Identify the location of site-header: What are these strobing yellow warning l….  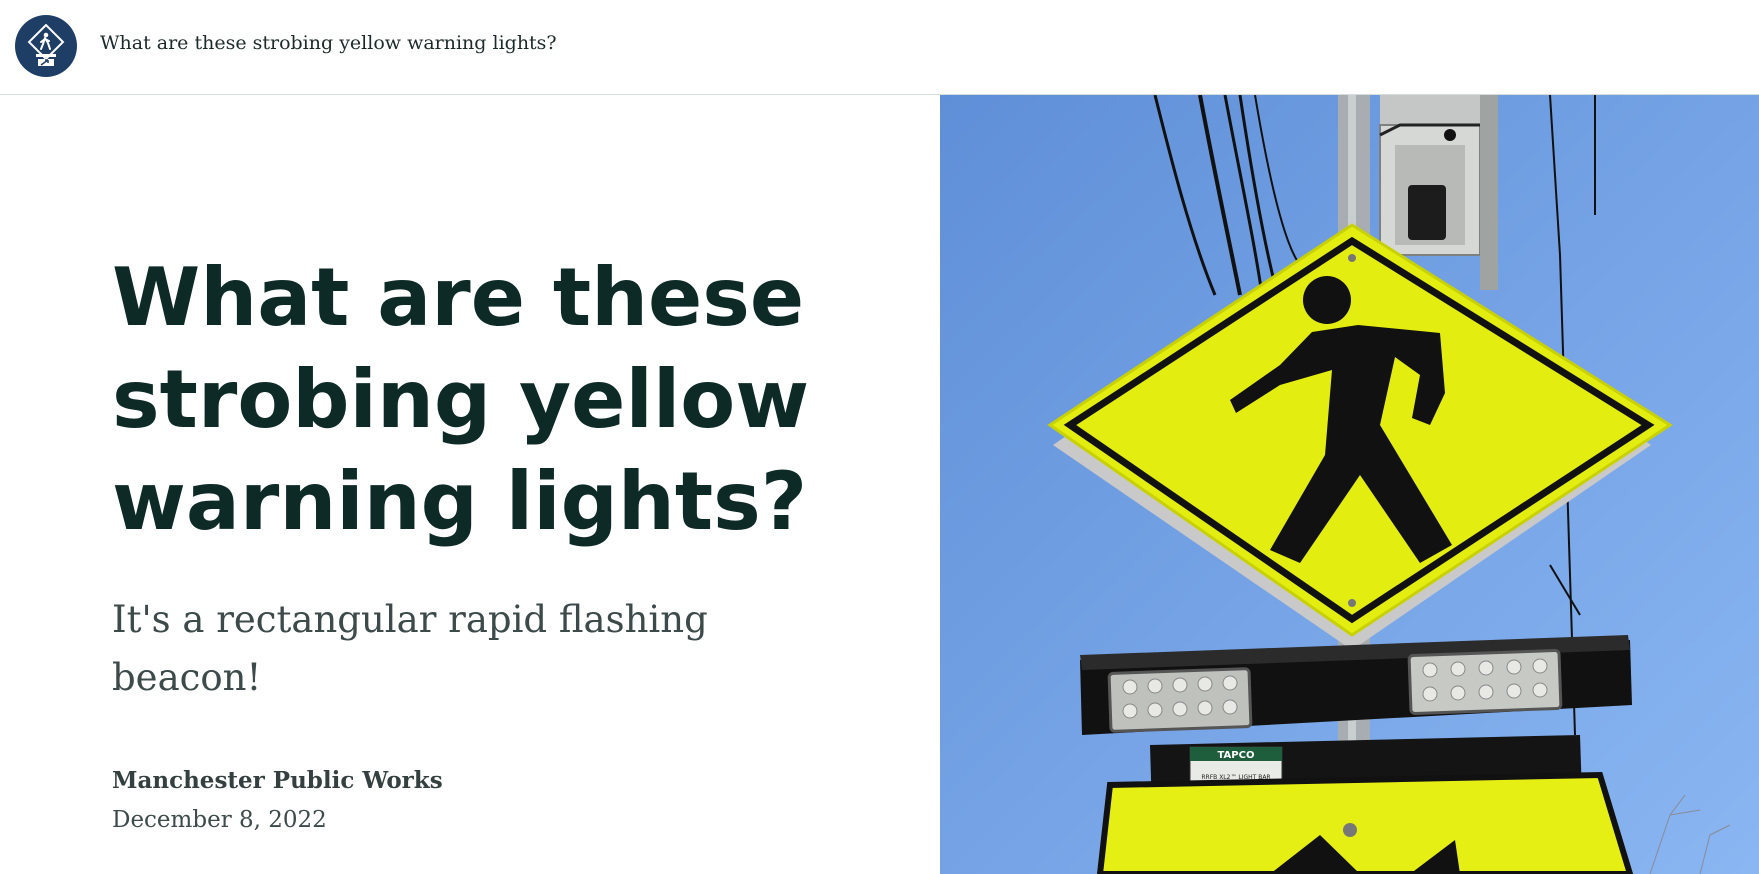
(879, 47).